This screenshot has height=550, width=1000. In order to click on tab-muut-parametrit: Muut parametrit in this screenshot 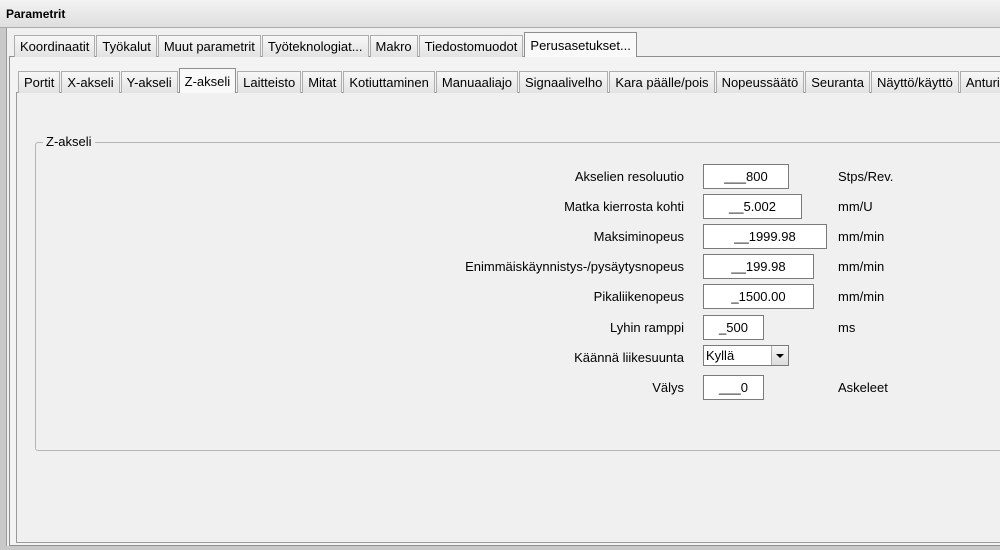, I will do `click(209, 46)`.